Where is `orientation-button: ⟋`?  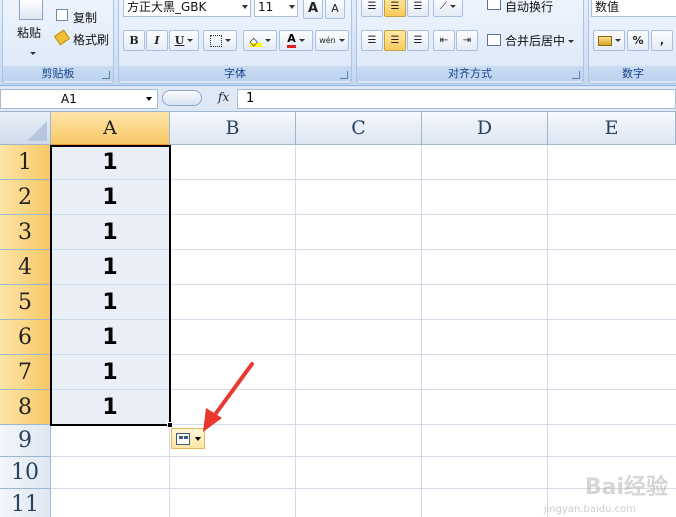
orientation-button: ⟋ is located at coordinates (448, 8).